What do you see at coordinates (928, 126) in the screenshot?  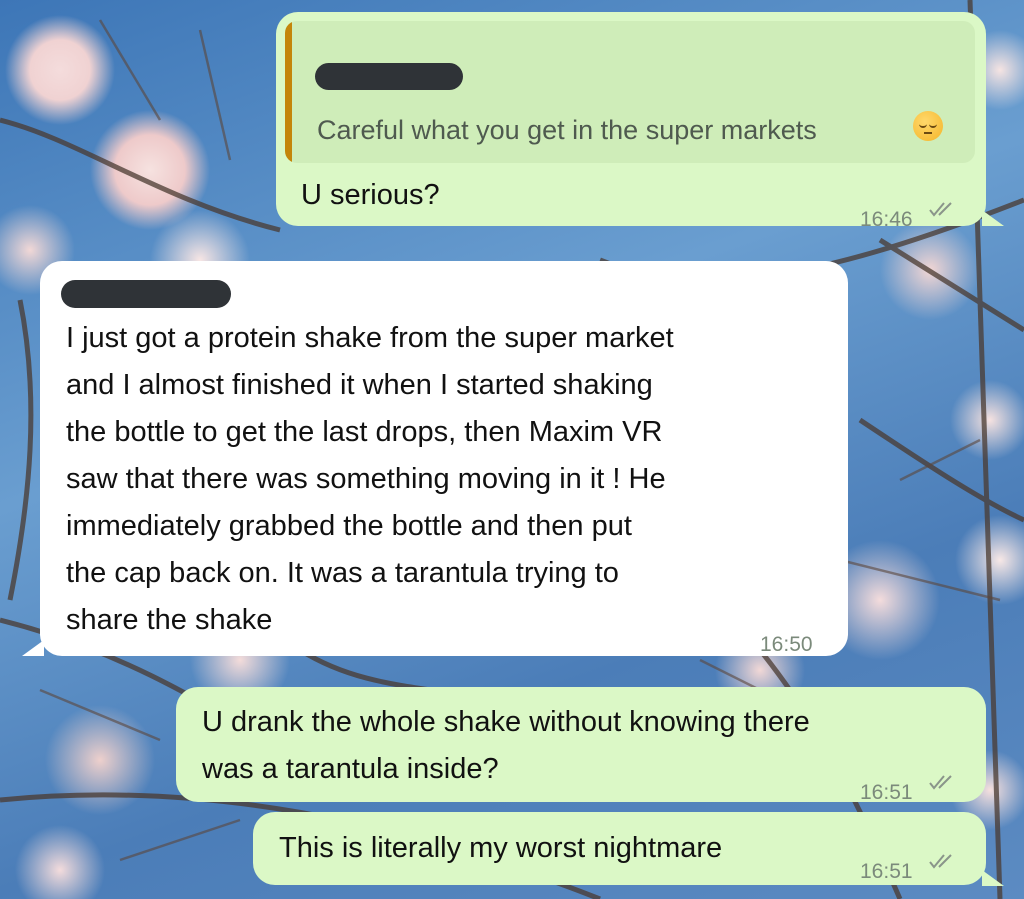 I see `pensive-face-emoji` at bounding box center [928, 126].